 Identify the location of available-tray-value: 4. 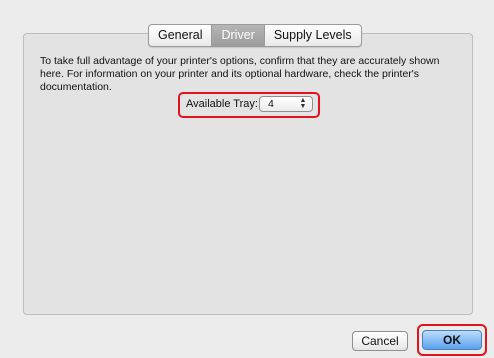
(271, 104).